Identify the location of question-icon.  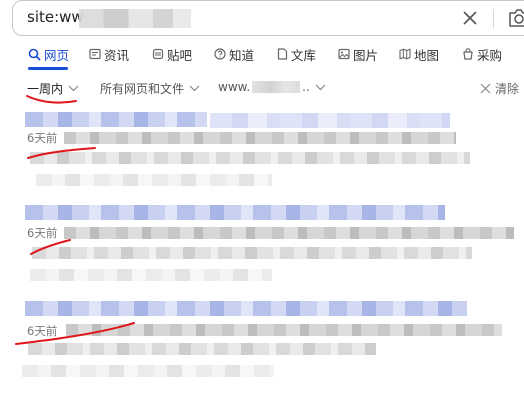
(220, 54).